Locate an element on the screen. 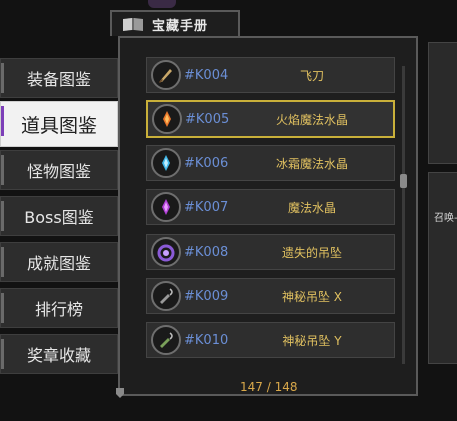 The width and height of the screenshot is (457, 421). detail-panel-bottom is located at coordinates (442, 268).